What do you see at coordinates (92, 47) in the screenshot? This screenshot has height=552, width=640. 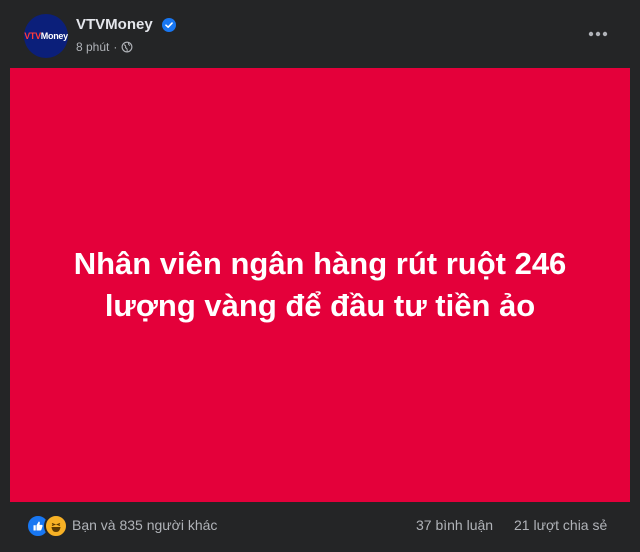 I see `post-timestamp: 8 phút` at bounding box center [92, 47].